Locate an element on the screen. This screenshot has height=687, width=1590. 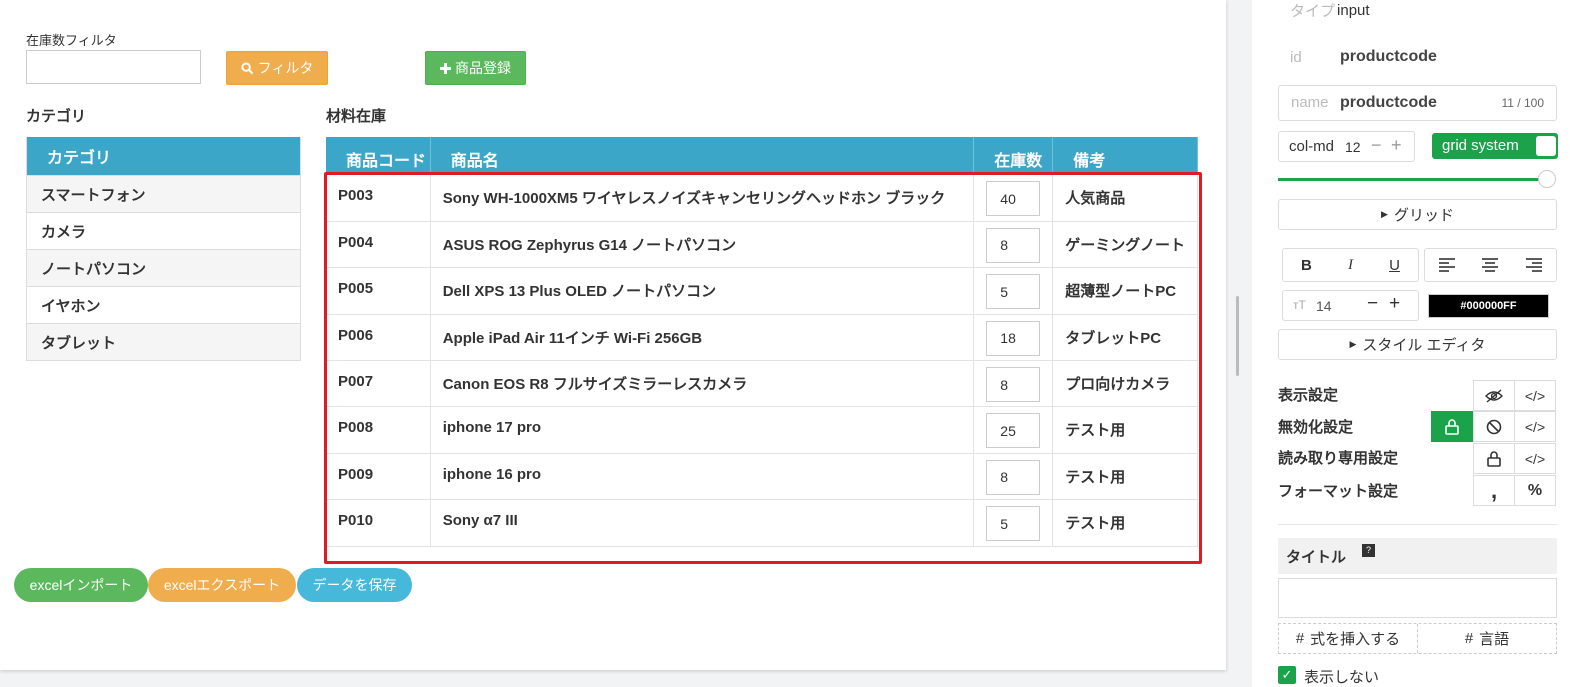
block-icon is located at coordinates (1494, 426).